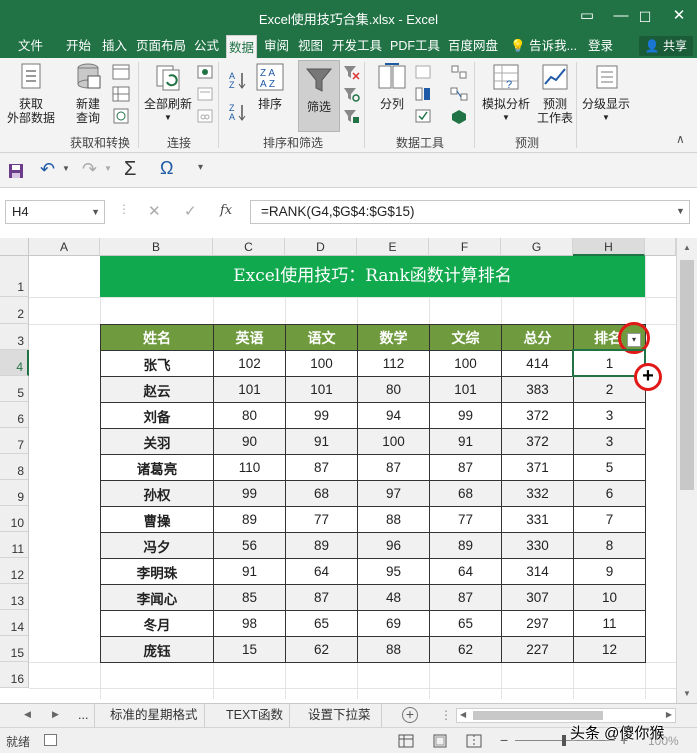 Image resolution: width=697 pixels, height=753 pixels. Describe the element at coordinates (537, 441) in the screenshot. I see `score-cell: 372` at that location.